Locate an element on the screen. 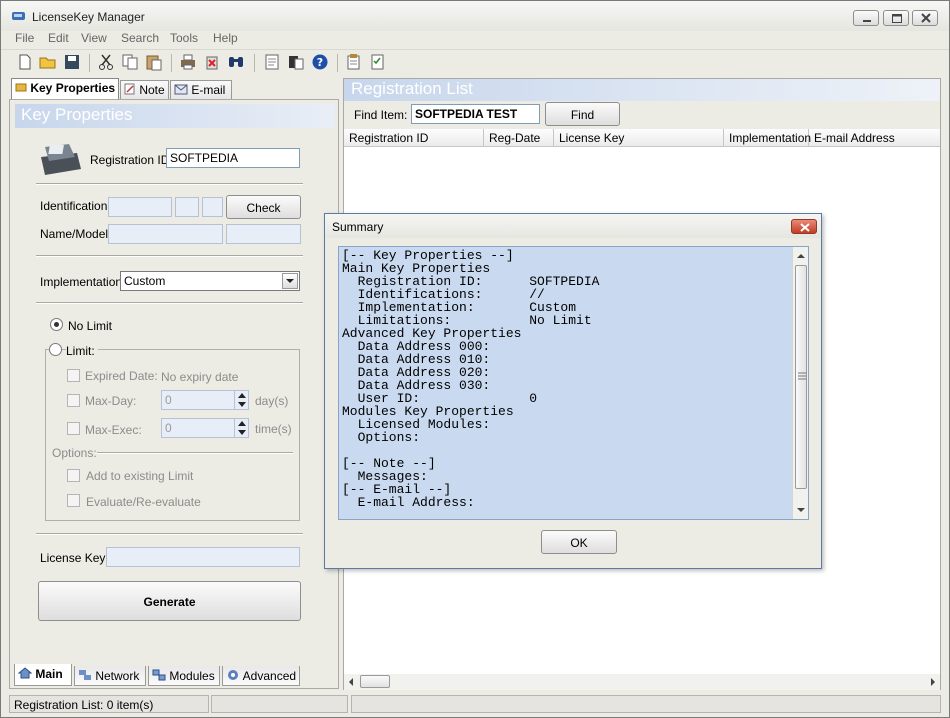  tab-label: E-mail is located at coordinates (208, 90).